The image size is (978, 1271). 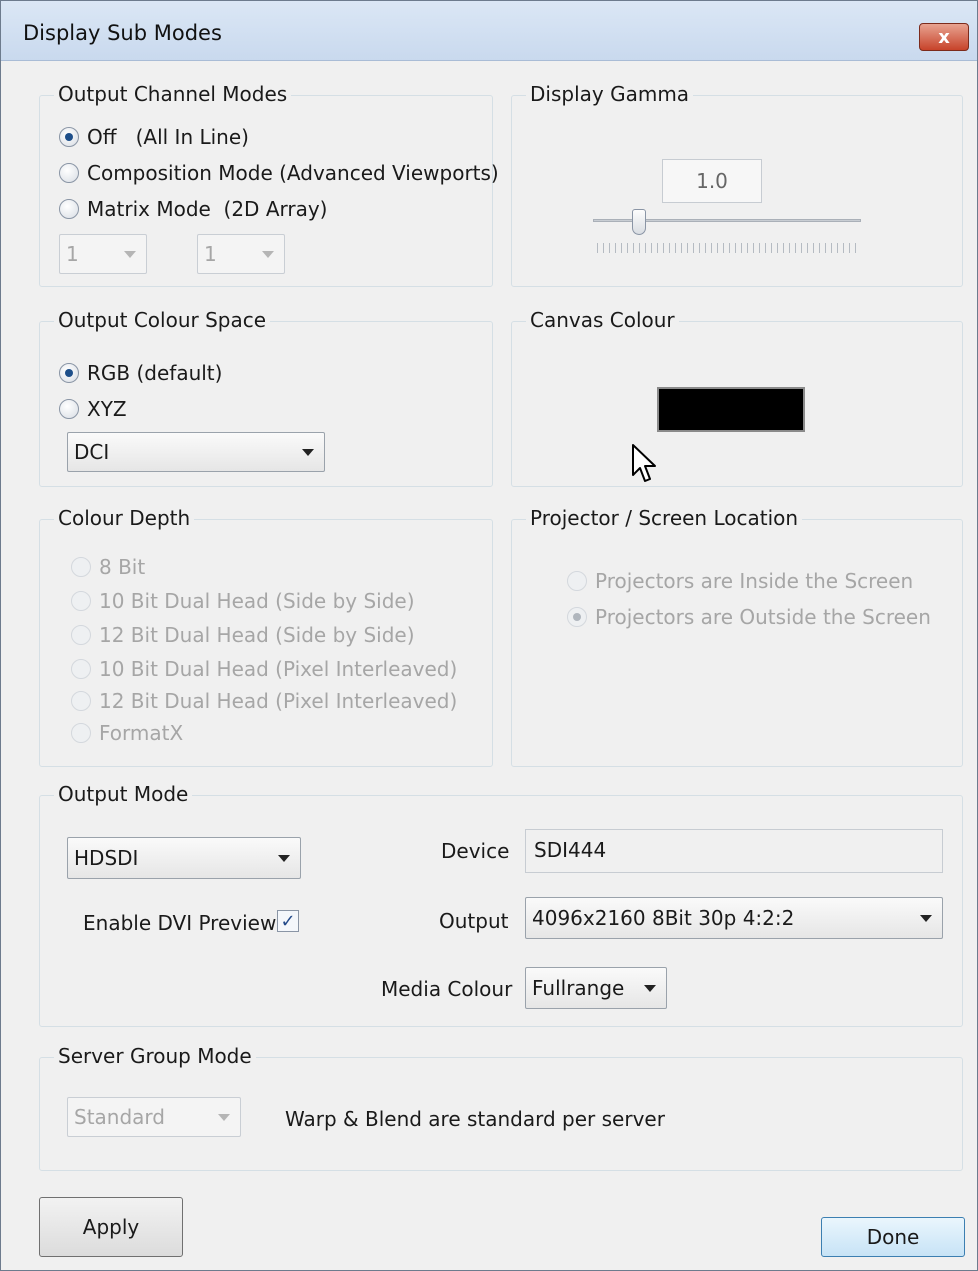 What do you see at coordinates (278, 701) in the screenshot?
I see `radio-12-bit-pi-label: 12 Bit Dual Head (Pixel Interleaved)` at bounding box center [278, 701].